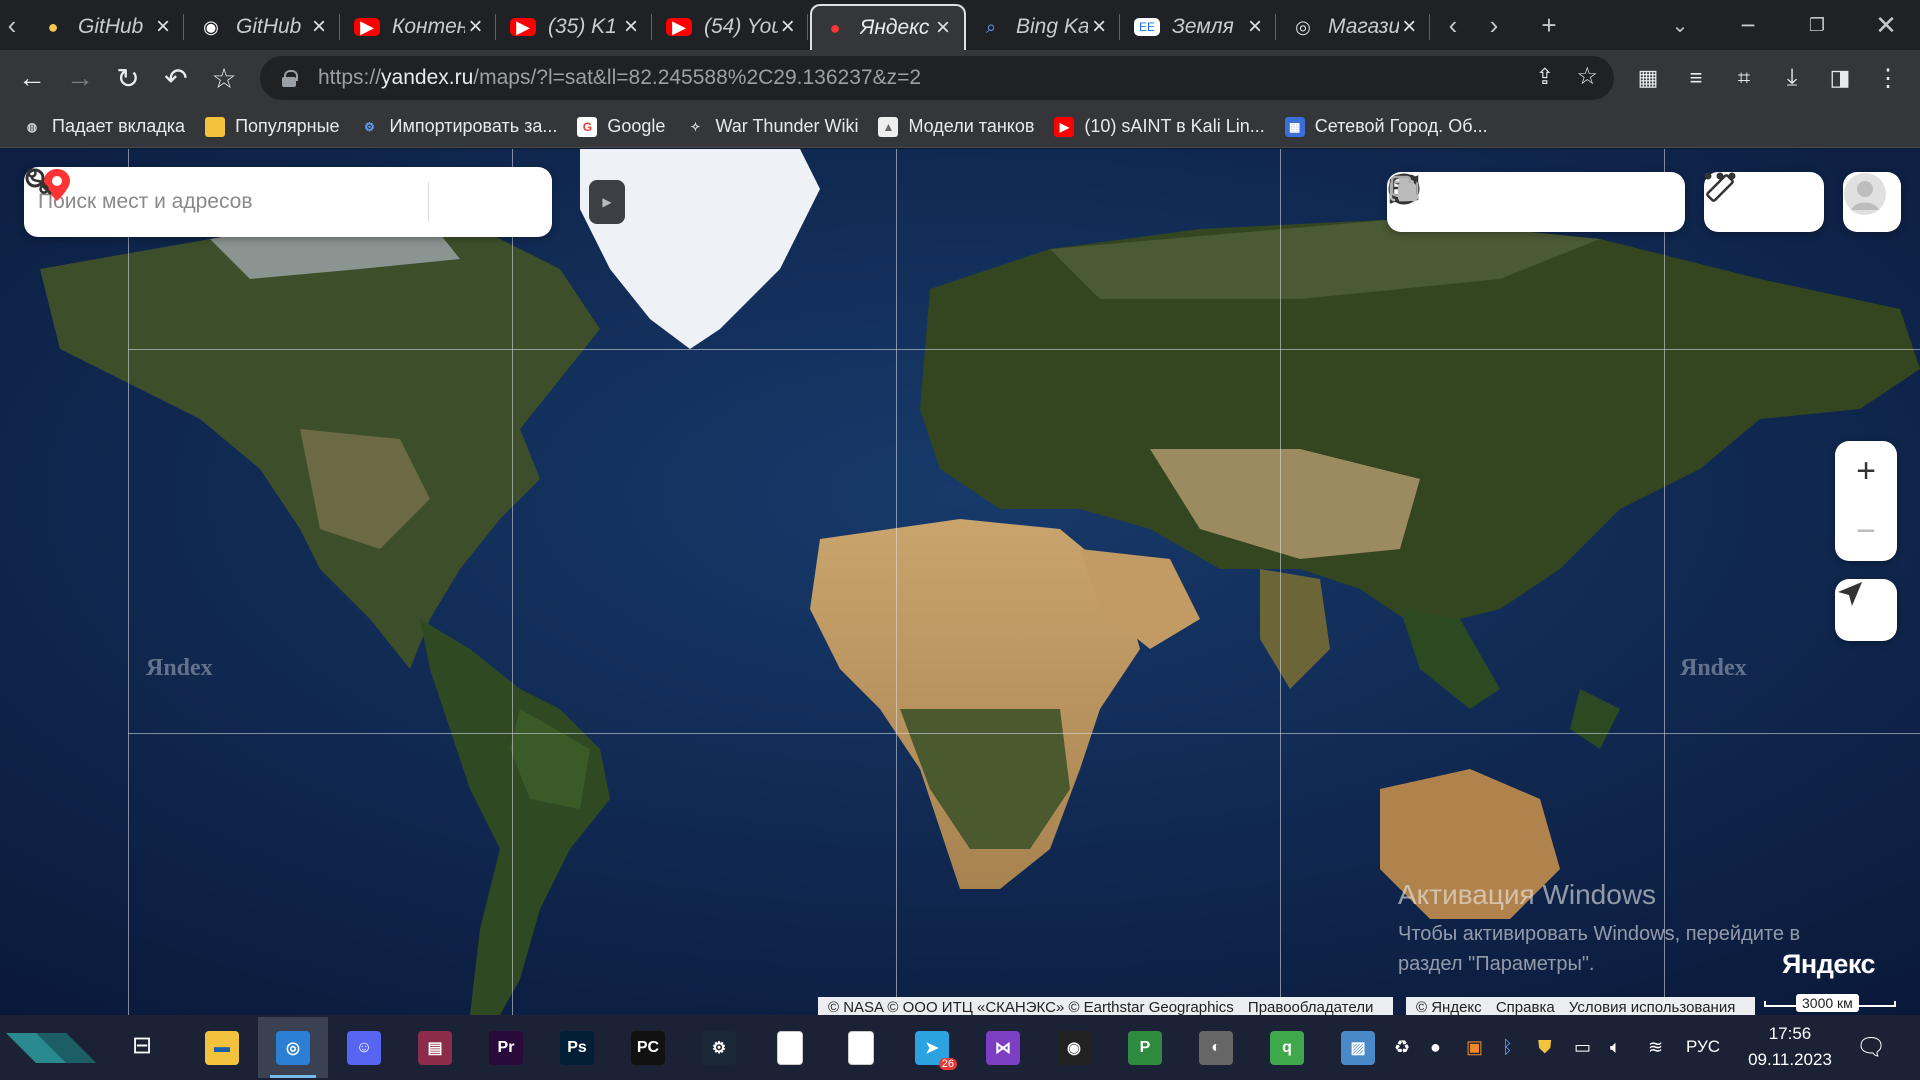 This screenshot has width=1920, height=1080. Describe the element at coordinates (1703, 1047) in the screenshot. I see `language-indicator: РУС` at that location.